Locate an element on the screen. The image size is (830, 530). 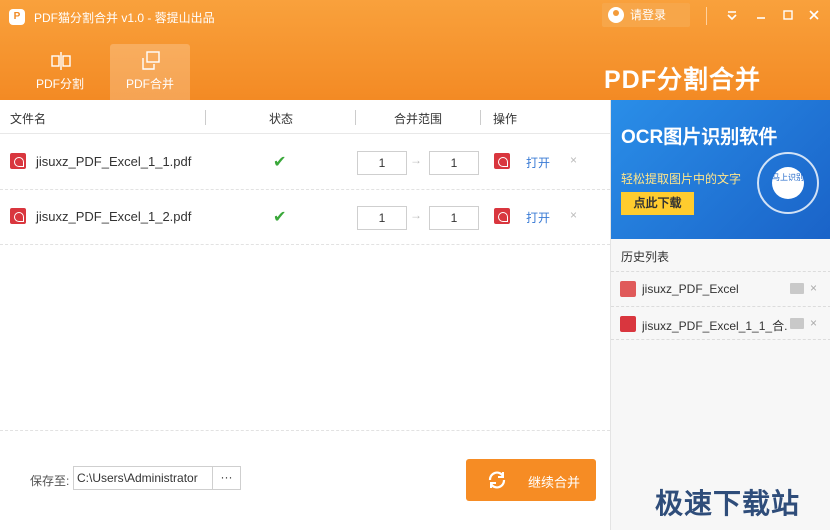
tab-label-merge: PDF合并 is located at coordinates (149, 84).